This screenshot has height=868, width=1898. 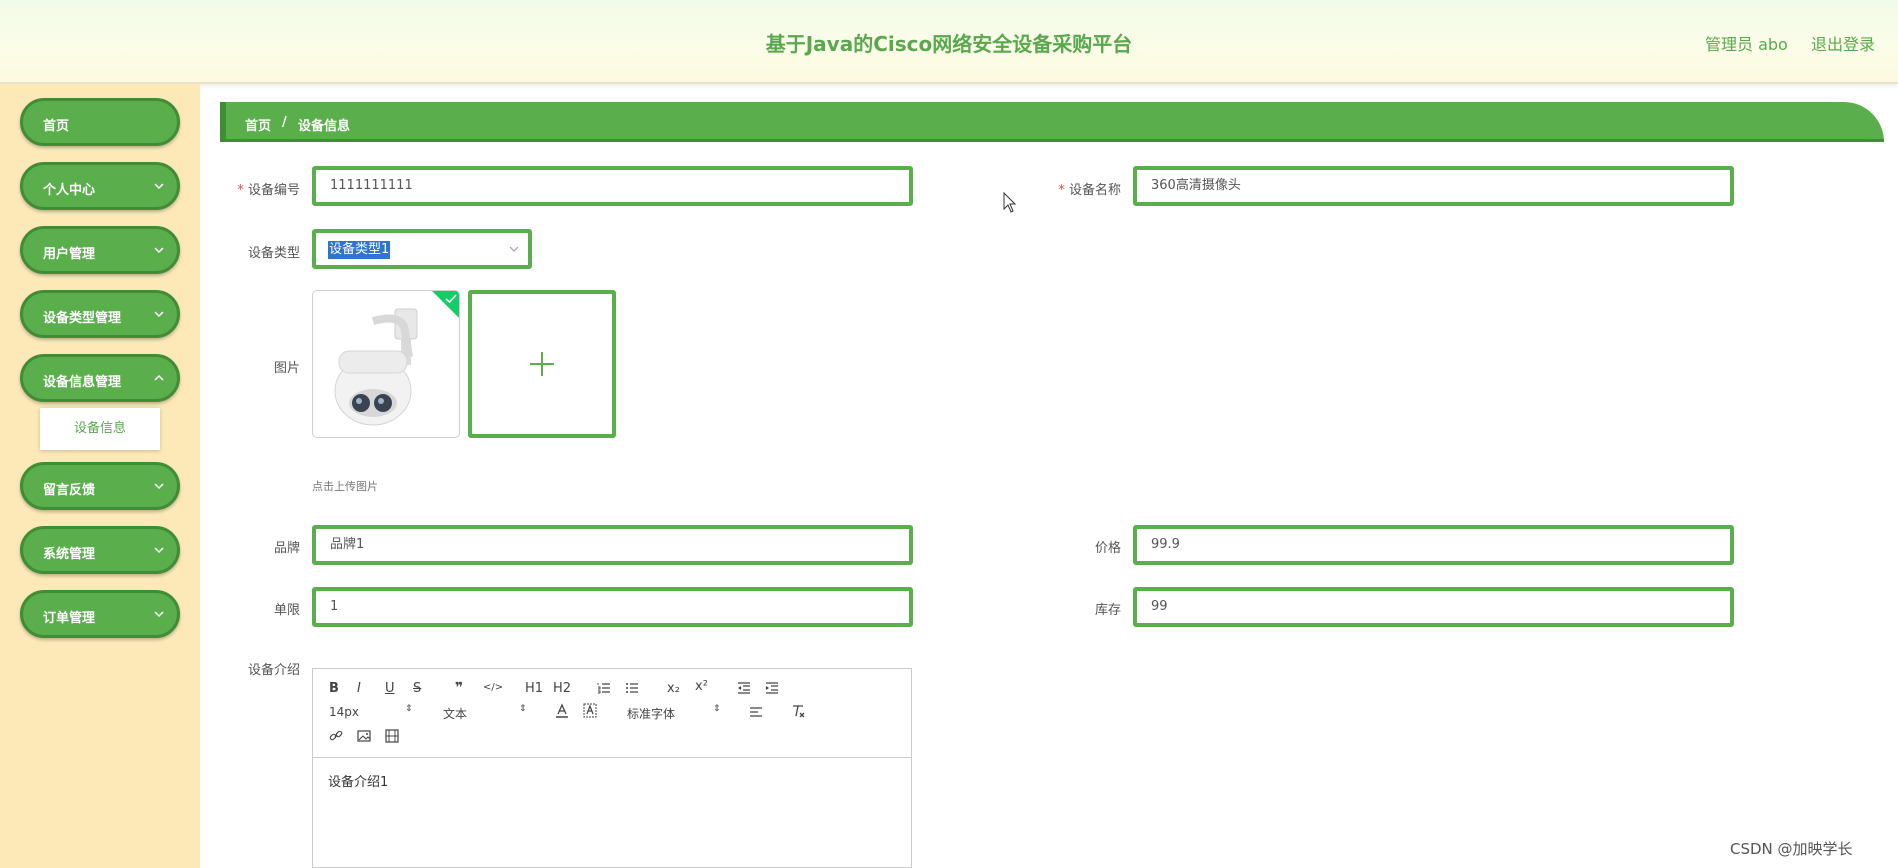 I want to click on video-icon, so click(x=392, y=736).